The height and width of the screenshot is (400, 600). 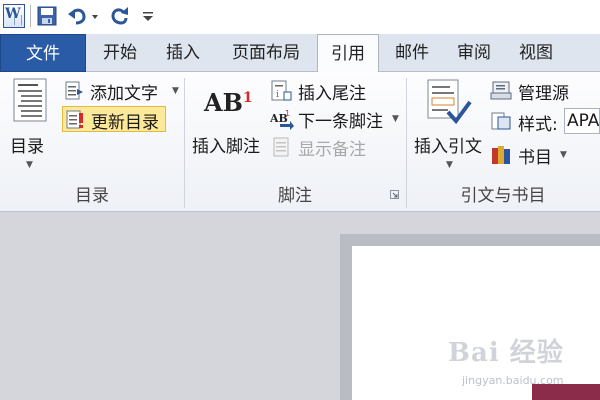 I want to click on style-icon, so click(x=501, y=121).